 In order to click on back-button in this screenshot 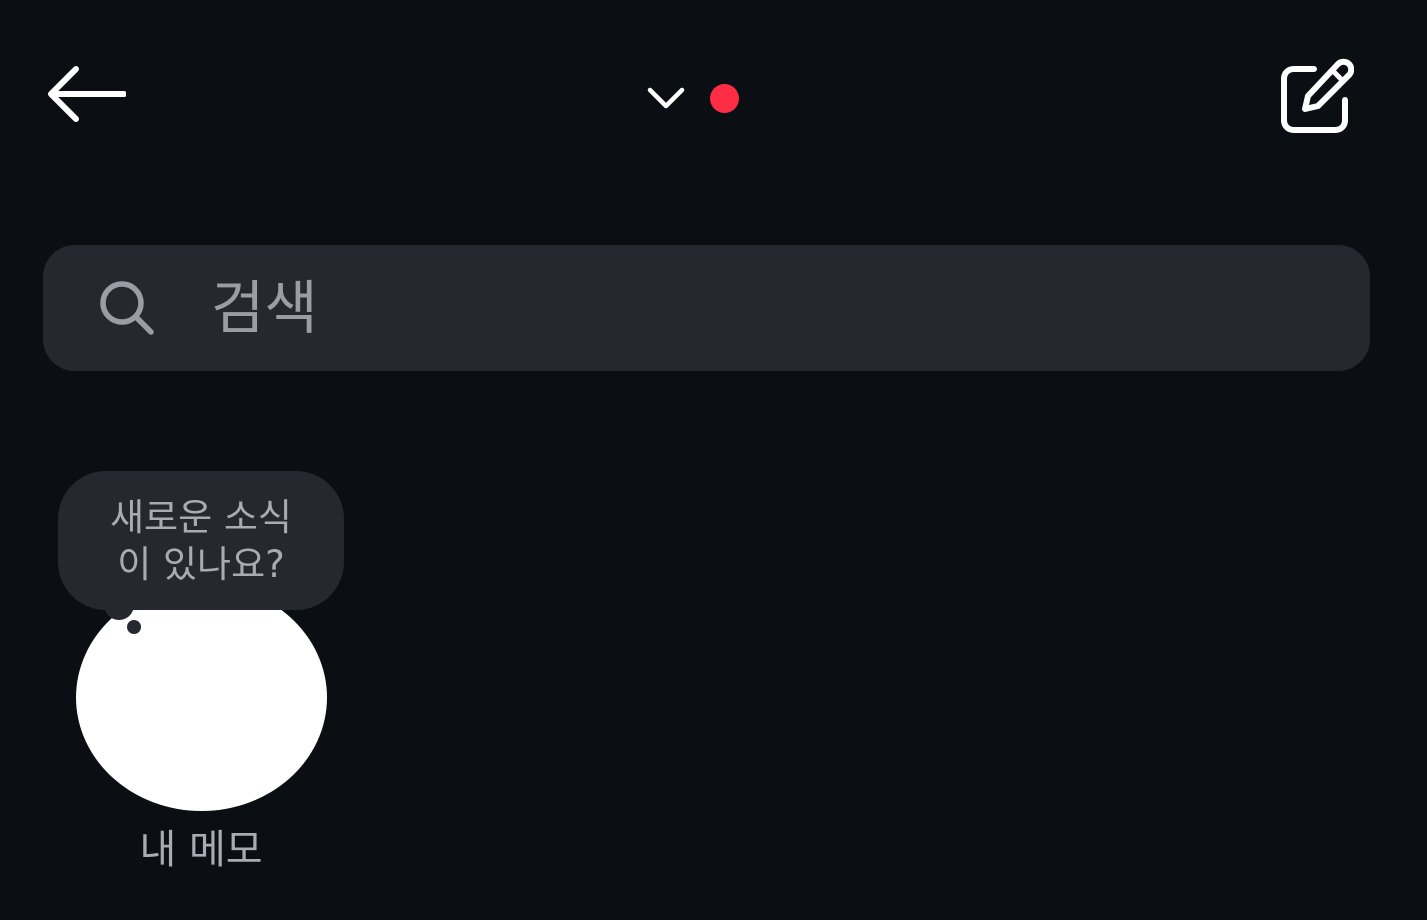, I will do `click(86, 98)`.